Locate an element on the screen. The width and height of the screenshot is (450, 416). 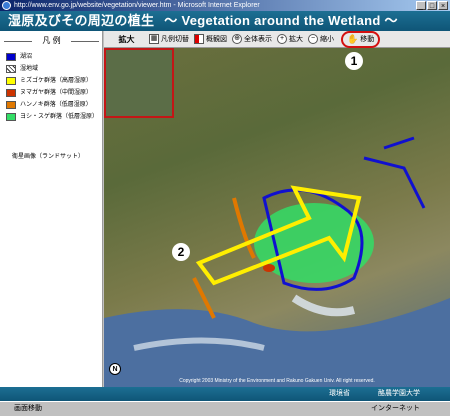
legend-landsat-label: 衛星画像（ランドサット） is located at coordinates (48, 157).